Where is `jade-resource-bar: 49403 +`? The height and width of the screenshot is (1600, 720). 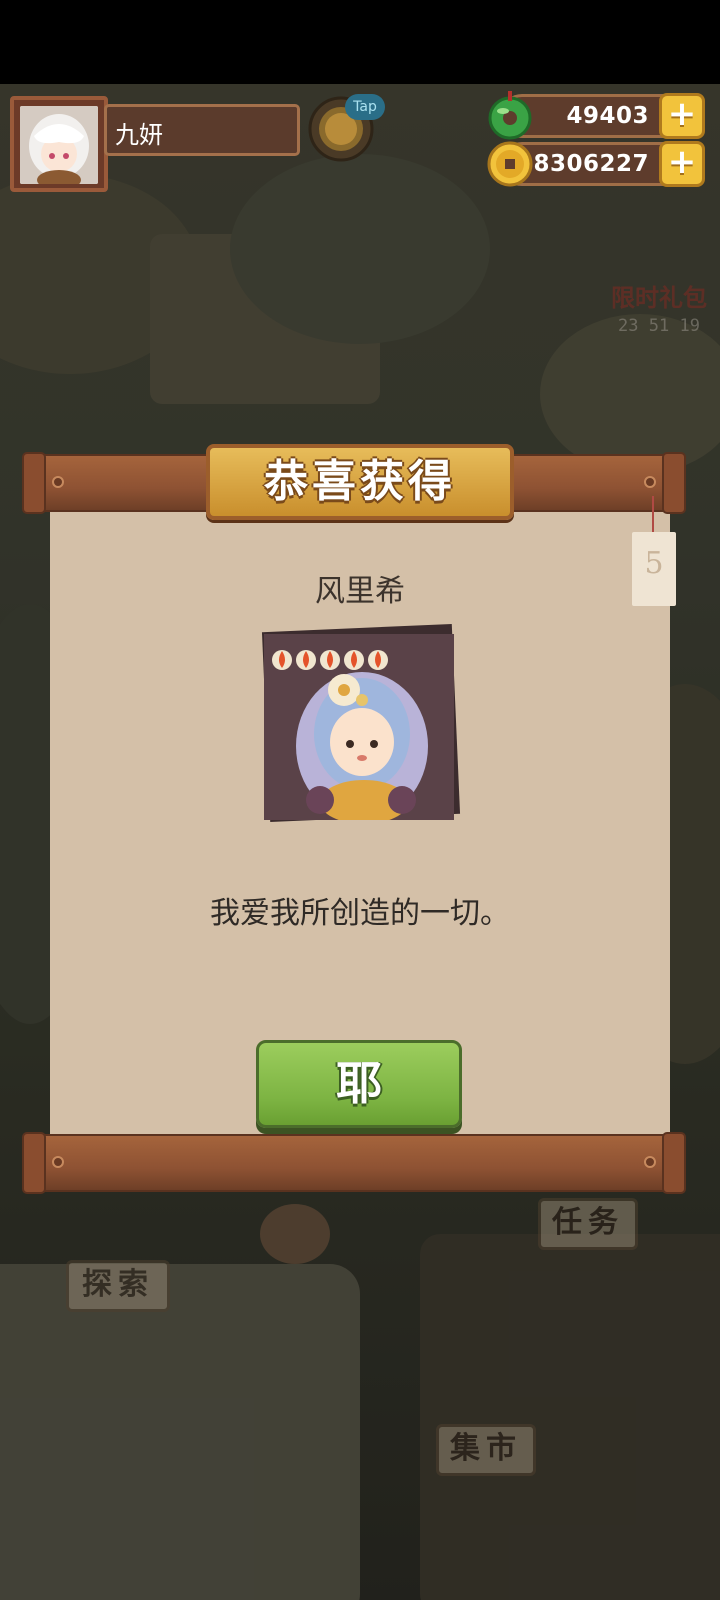 jade-resource-bar: 49403 + is located at coordinates (596, 115).